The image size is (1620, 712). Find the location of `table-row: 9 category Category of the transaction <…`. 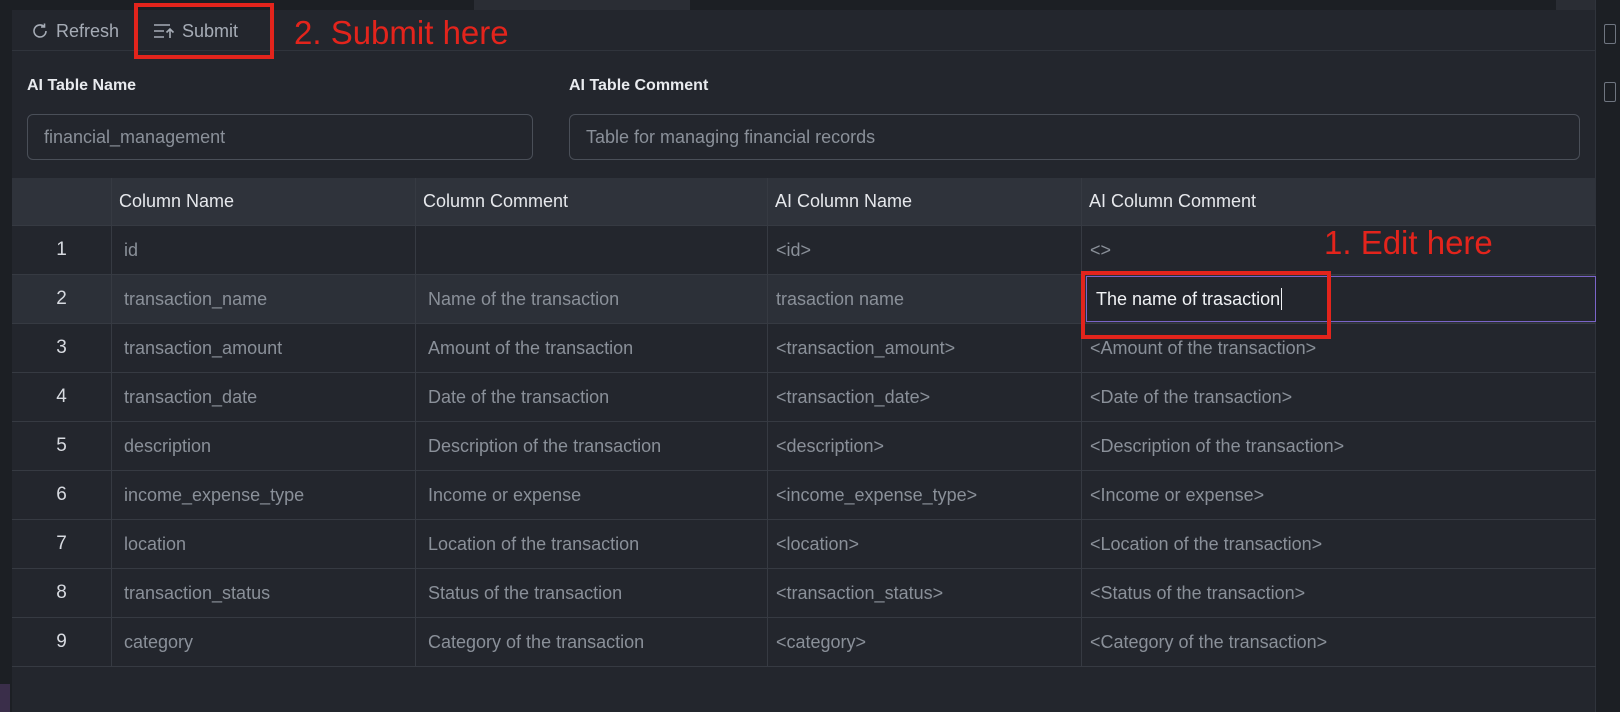

table-row: 9 category Category of the transaction <… is located at coordinates (804, 642).